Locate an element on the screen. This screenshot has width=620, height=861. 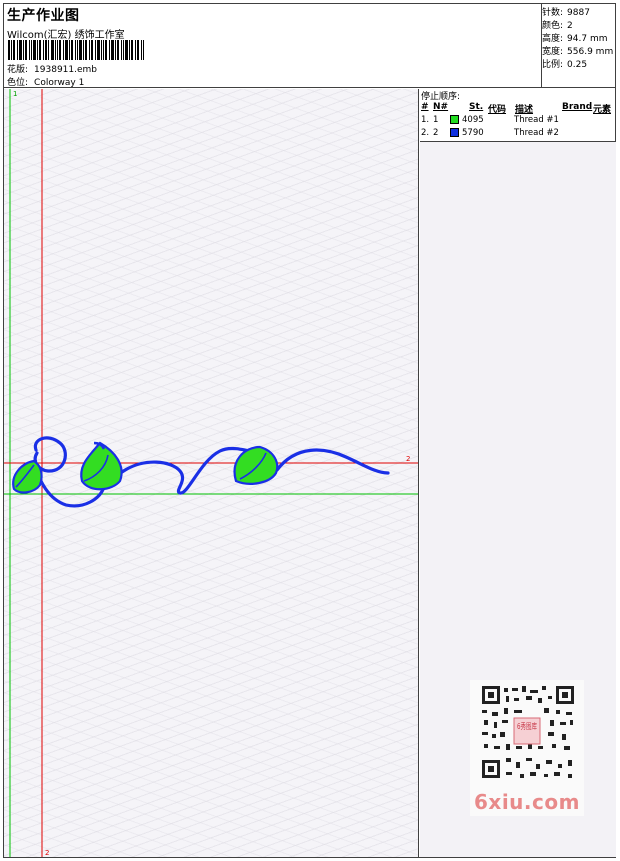
stat-height: 高度: 94.7 mm is located at coordinates (574, 37).